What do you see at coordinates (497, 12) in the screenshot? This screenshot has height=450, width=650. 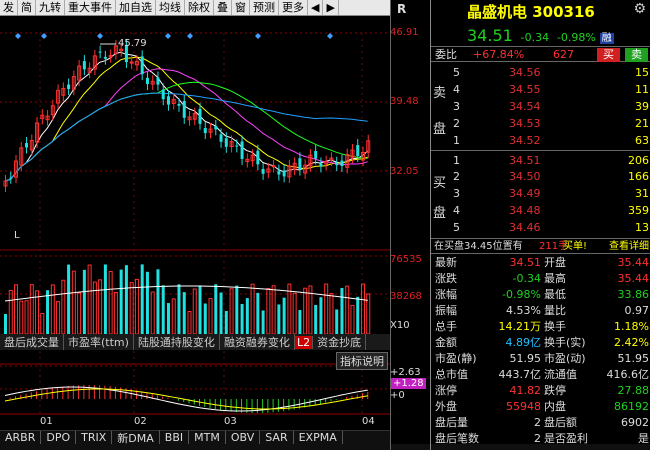 I see `stock-name: 晶盛机电` at bounding box center [497, 12].